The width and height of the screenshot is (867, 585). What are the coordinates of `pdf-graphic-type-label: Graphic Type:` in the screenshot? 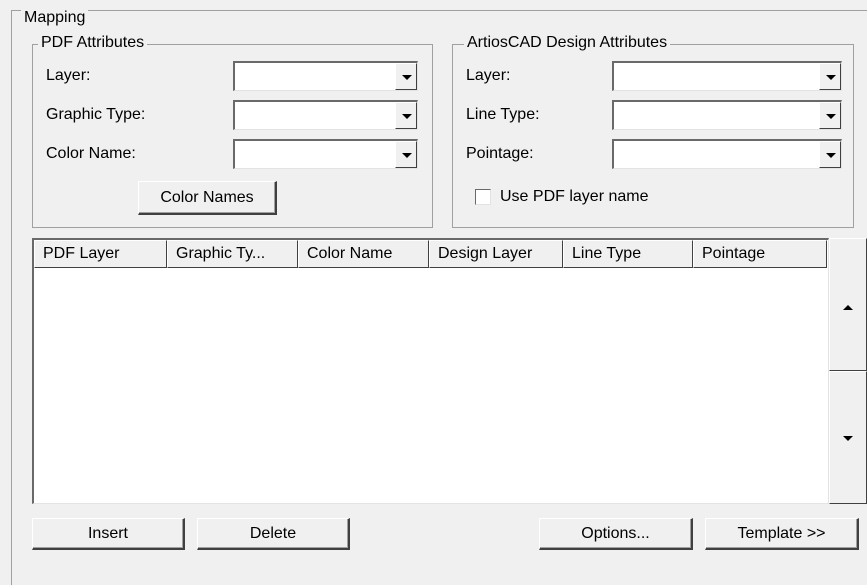 It's located at (96, 114).